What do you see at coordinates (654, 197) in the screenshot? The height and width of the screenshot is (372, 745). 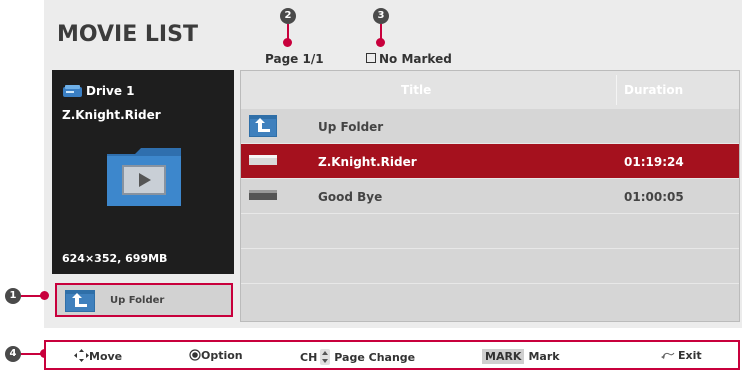 I see `list-item-duration: 01:00:05` at bounding box center [654, 197].